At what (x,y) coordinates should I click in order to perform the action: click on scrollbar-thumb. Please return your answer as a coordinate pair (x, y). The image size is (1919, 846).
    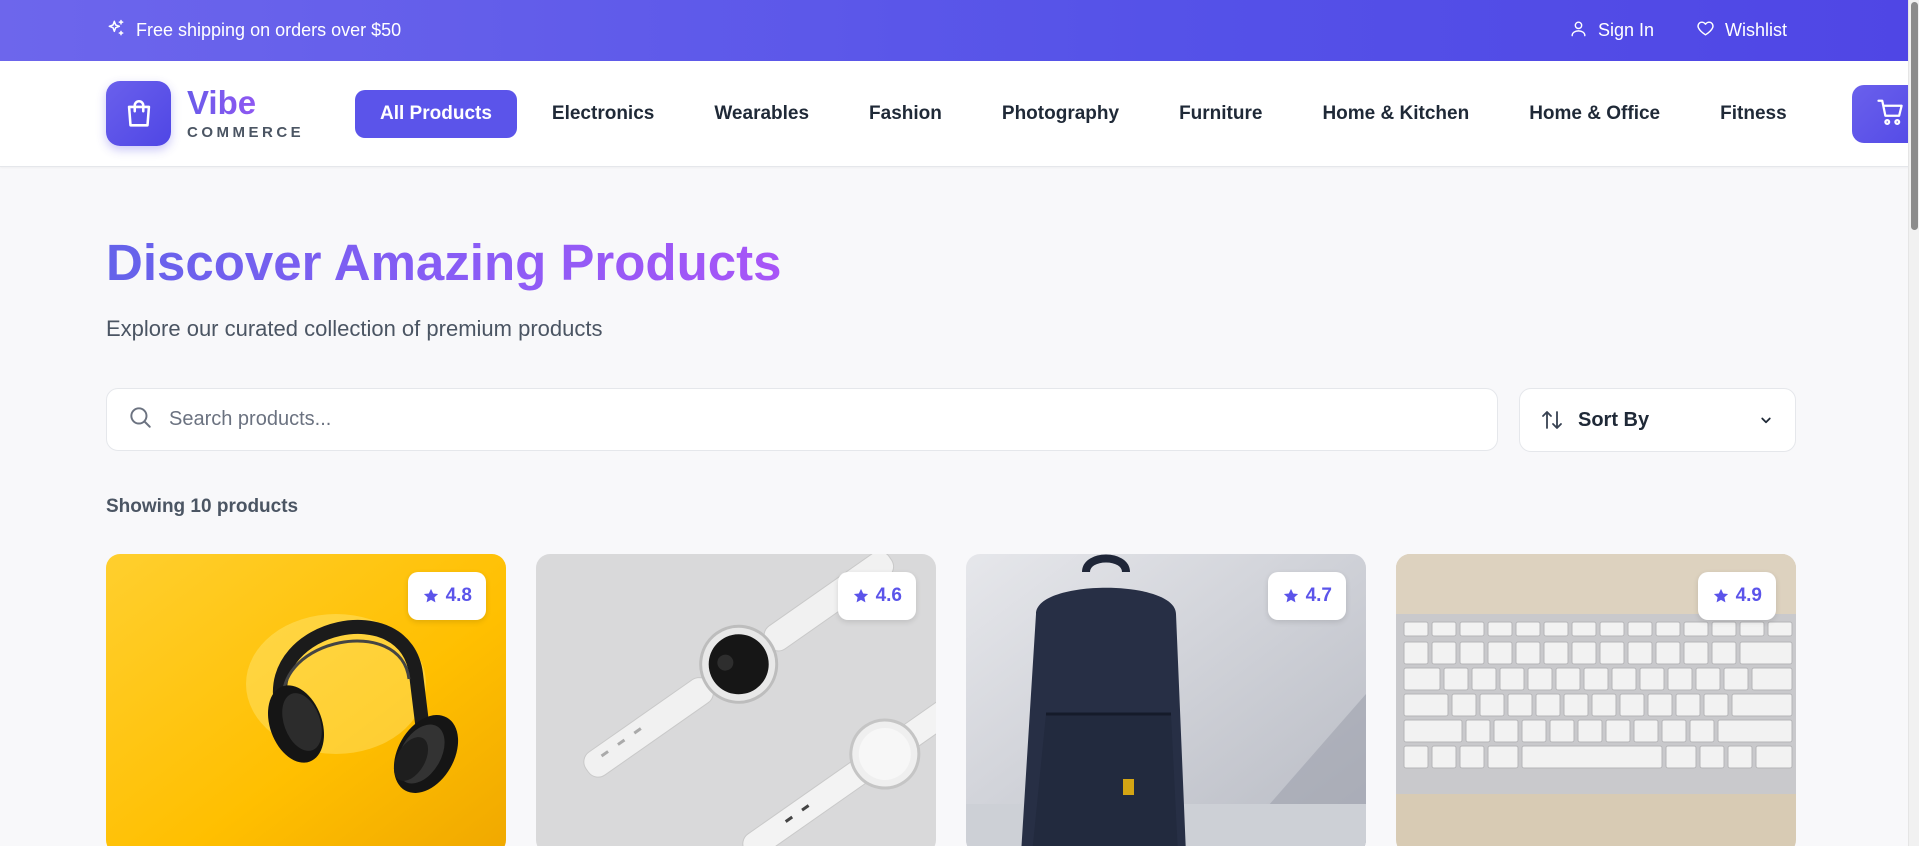
    Looking at the image, I should click on (1914, 116).